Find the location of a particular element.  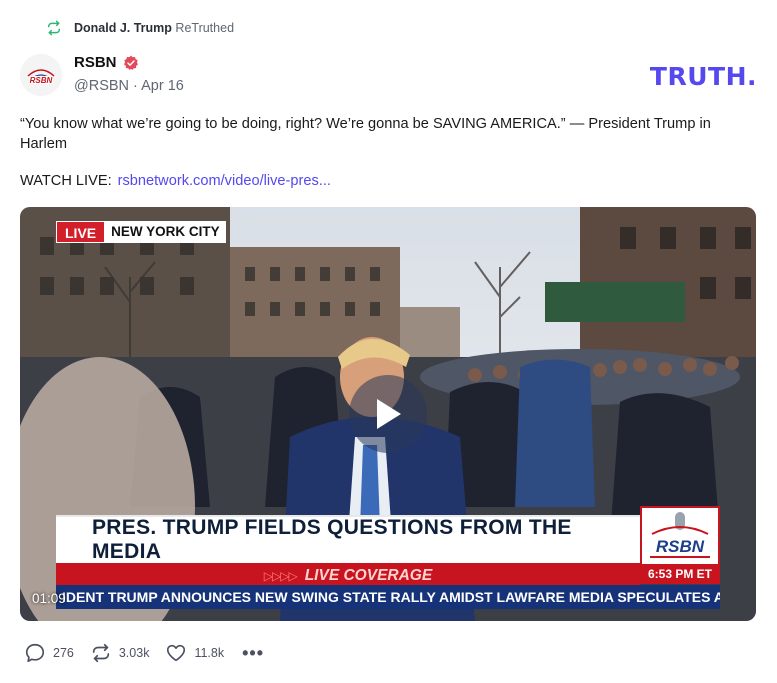

more-options-button: ••• is located at coordinates (253, 653).